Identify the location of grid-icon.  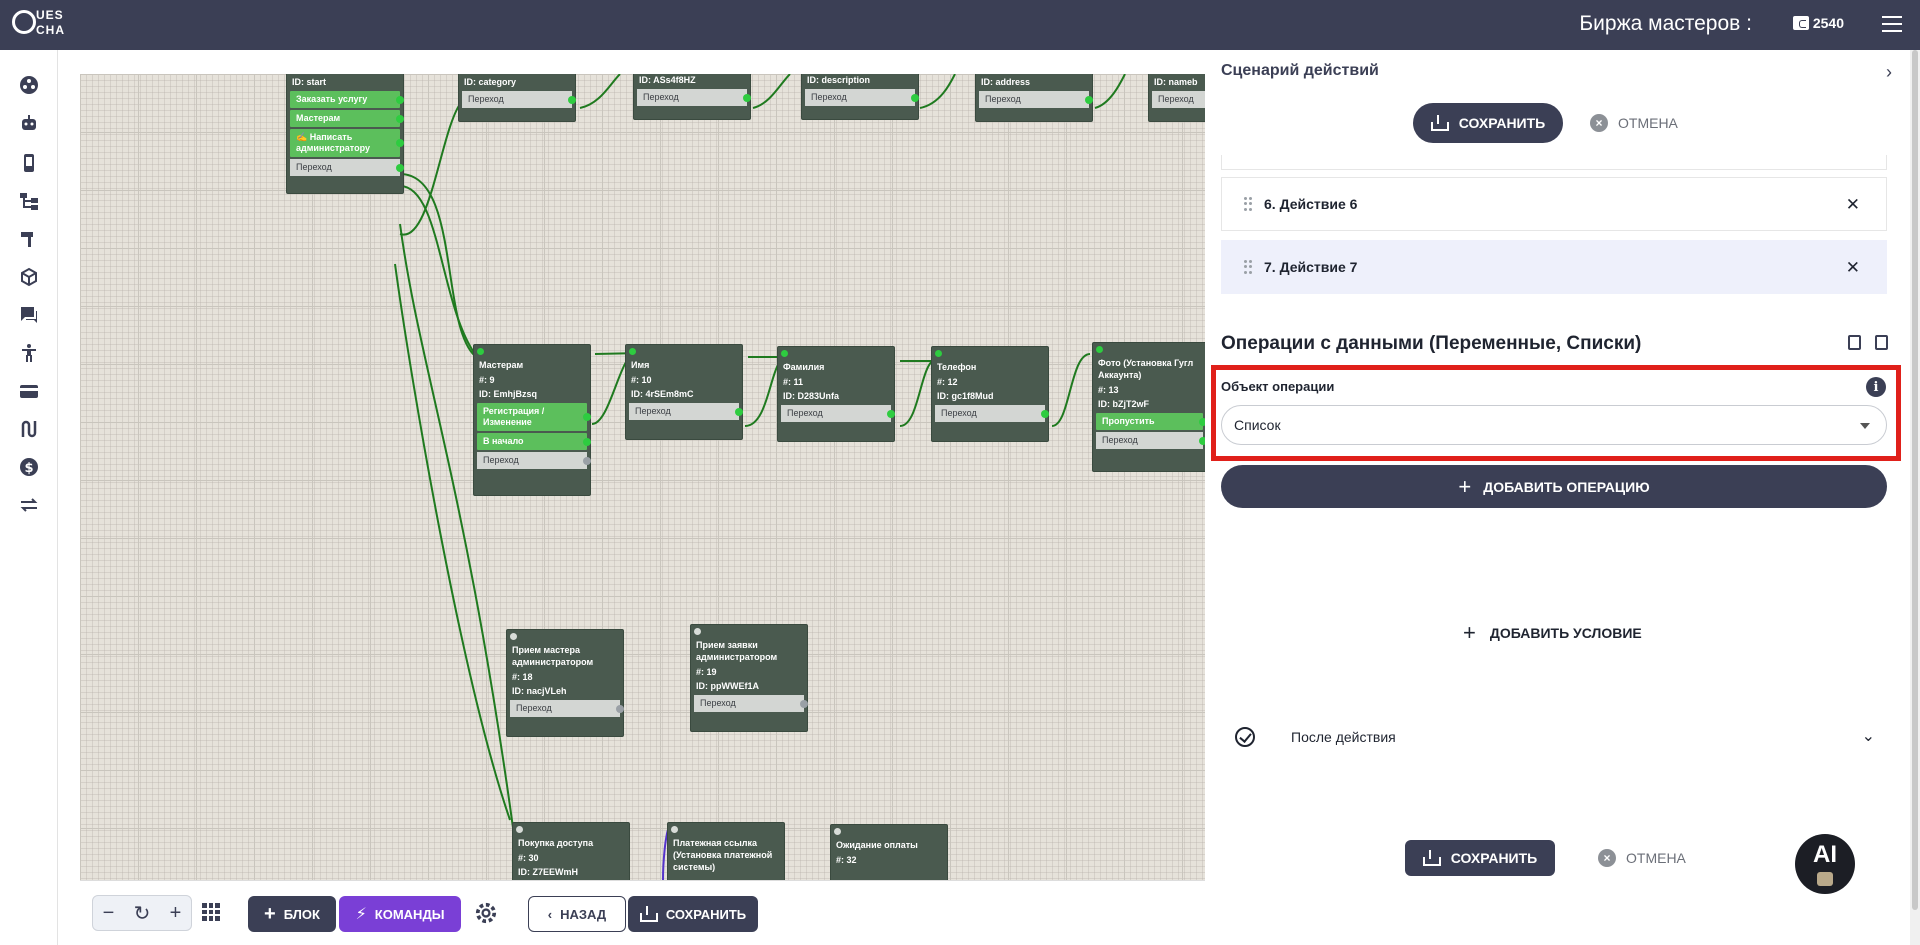
(211, 912).